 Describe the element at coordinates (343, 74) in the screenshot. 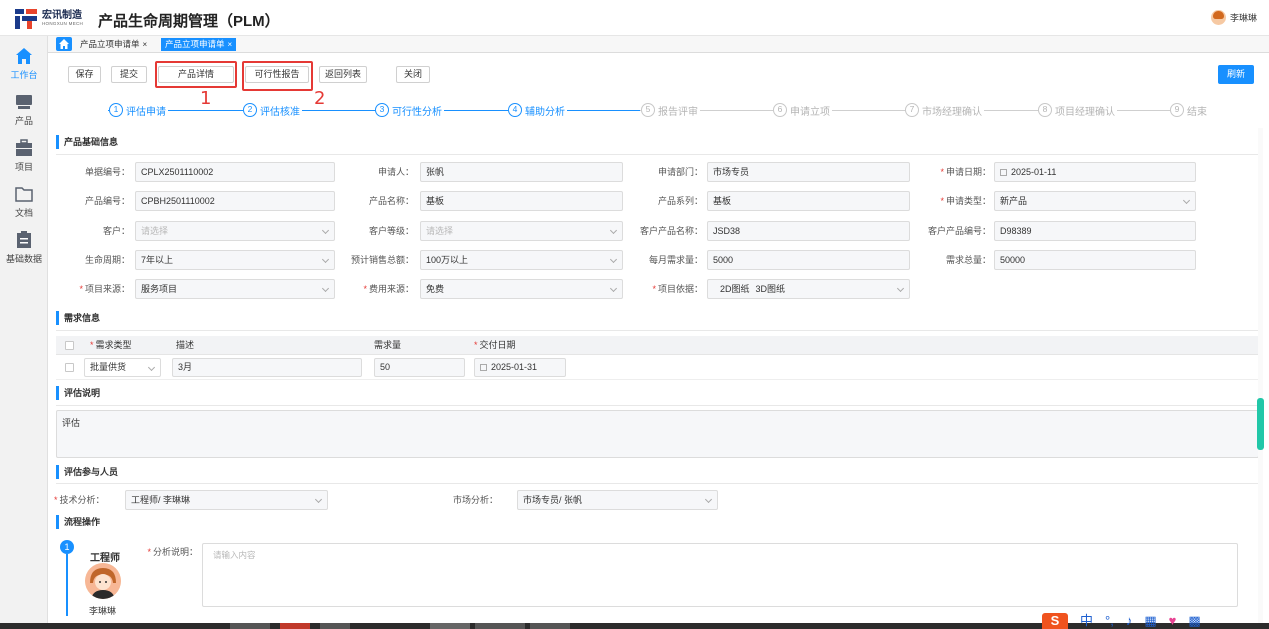

I see `back-to-list-button: 返回列表` at that location.